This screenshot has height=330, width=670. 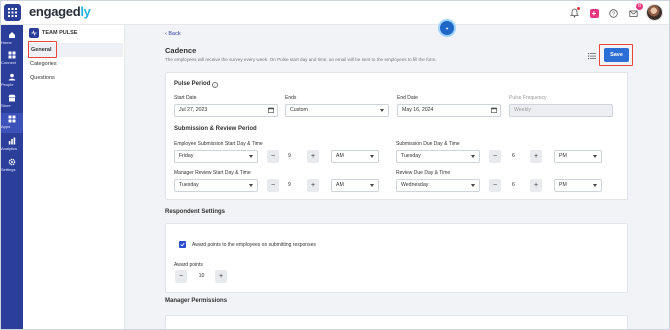 What do you see at coordinates (634, 11) in the screenshot?
I see `inbox-button: 8` at bounding box center [634, 11].